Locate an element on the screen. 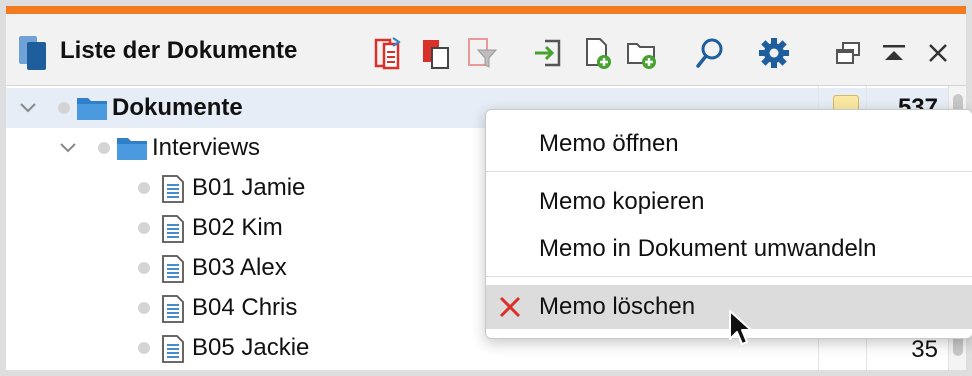 Image resolution: width=972 pixels, height=376 pixels. close-button is located at coordinates (938, 53).